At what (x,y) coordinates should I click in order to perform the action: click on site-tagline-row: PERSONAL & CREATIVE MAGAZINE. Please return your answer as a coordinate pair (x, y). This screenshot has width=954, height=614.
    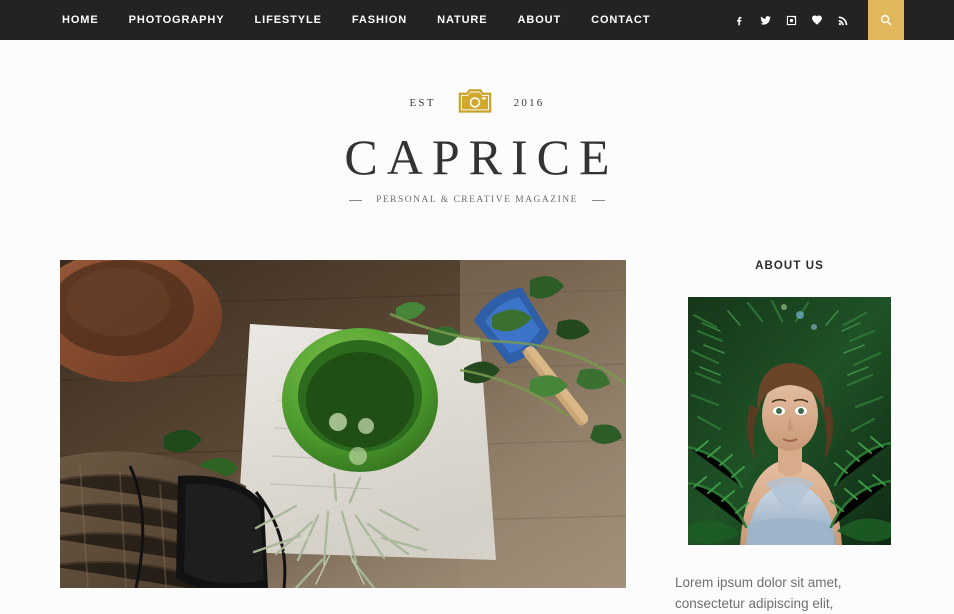
    Looking at the image, I should click on (477, 200).